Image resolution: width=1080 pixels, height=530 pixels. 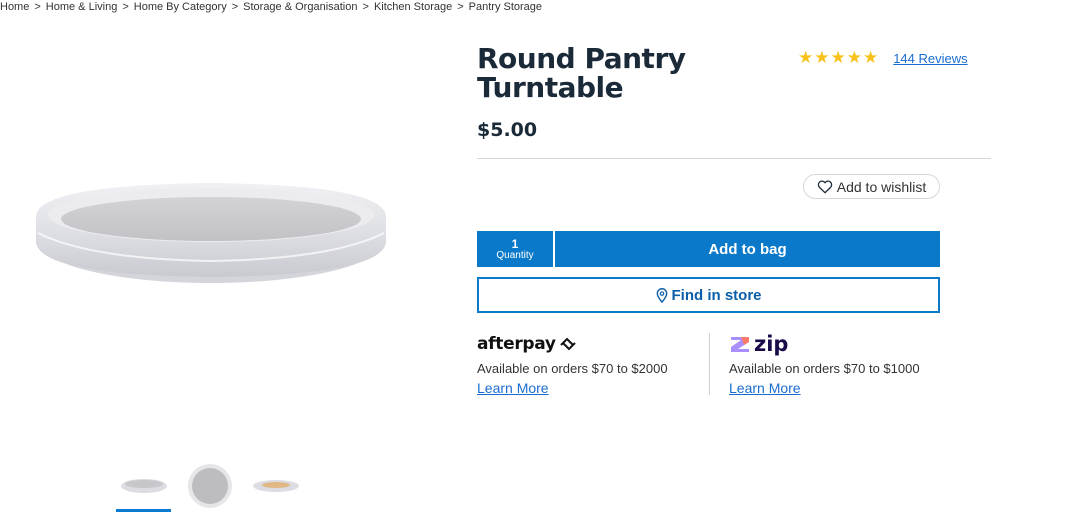 What do you see at coordinates (572, 368) in the screenshot?
I see `afterpay-note: Available on orders $70 to $2000` at bounding box center [572, 368].